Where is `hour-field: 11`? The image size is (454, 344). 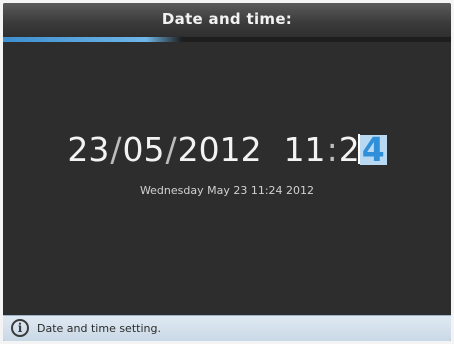 hour-field: 11 is located at coordinates (305, 149).